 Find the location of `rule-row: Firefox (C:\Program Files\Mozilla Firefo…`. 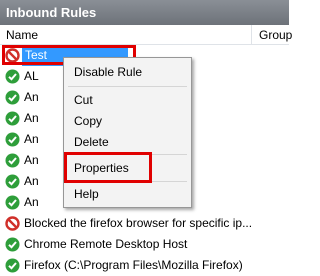

rule-row: Firefox (C:\Program Files\Mozilla Firefo… is located at coordinates (144, 265).